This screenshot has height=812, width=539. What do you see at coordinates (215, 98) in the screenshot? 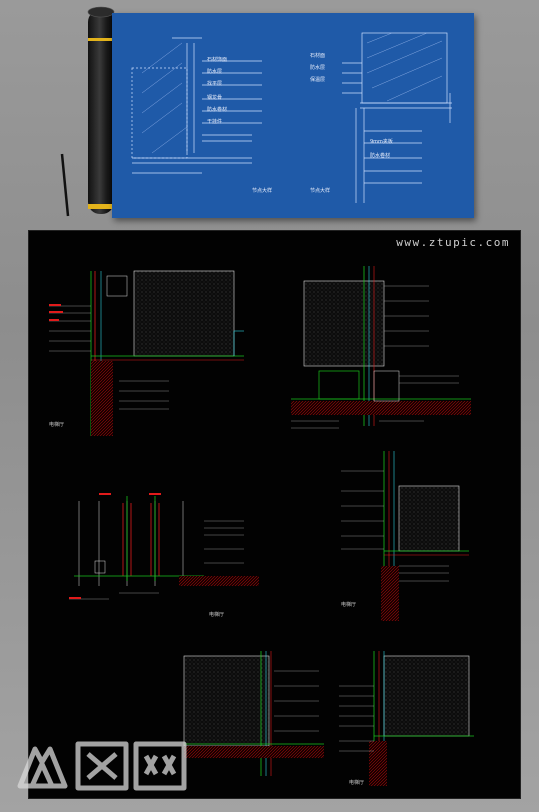
I see `blueprint-label: 钢龙骨` at bounding box center [215, 98].